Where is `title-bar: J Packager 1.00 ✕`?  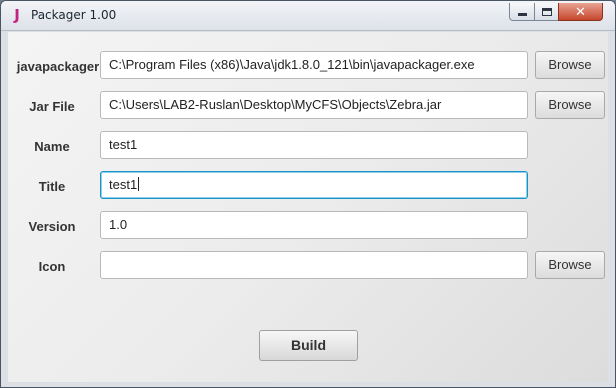
title-bar: J Packager 1.00 ✕ is located at coordinates (308, 16).